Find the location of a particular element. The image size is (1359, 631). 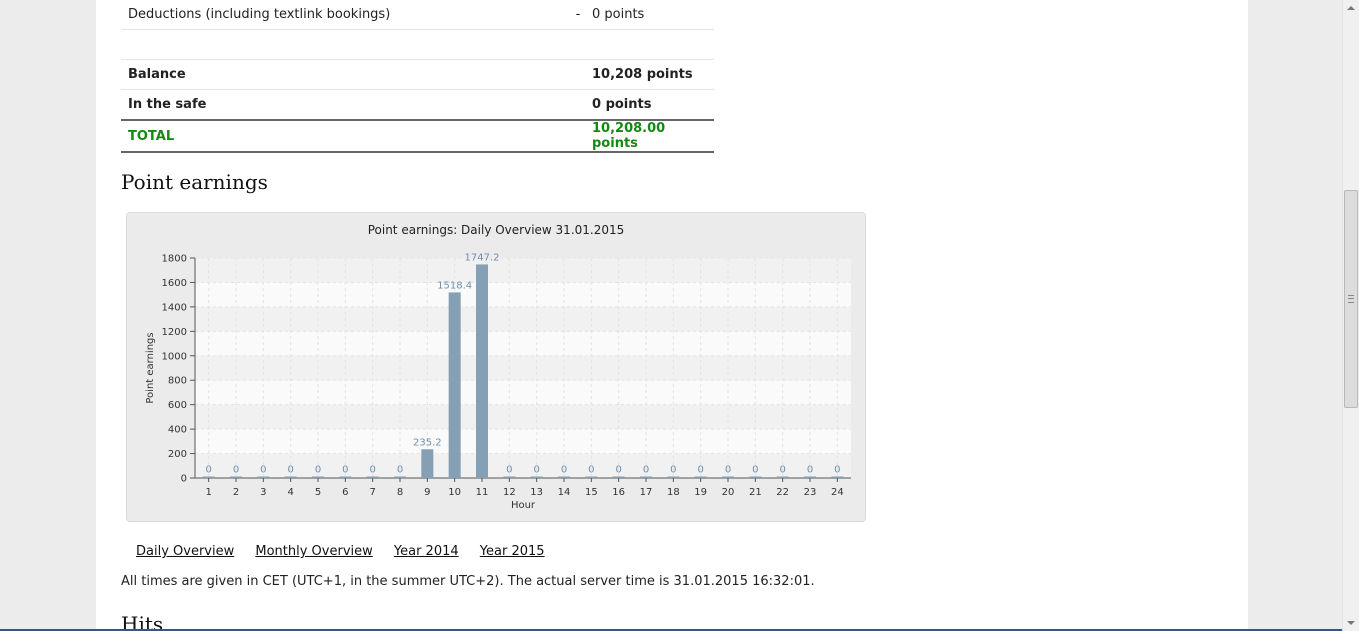

x-tick-label: 24 is located at coordinates (837, 492).